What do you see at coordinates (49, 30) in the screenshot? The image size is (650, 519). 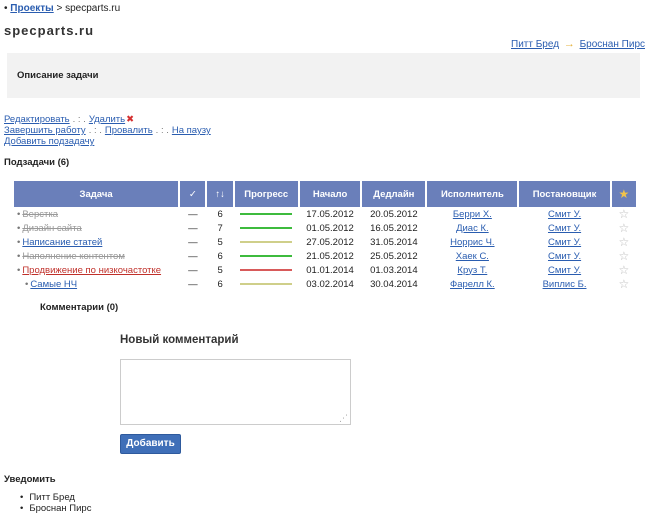 I see `page-title: specparts.ru` at bounding box center [49, 30].